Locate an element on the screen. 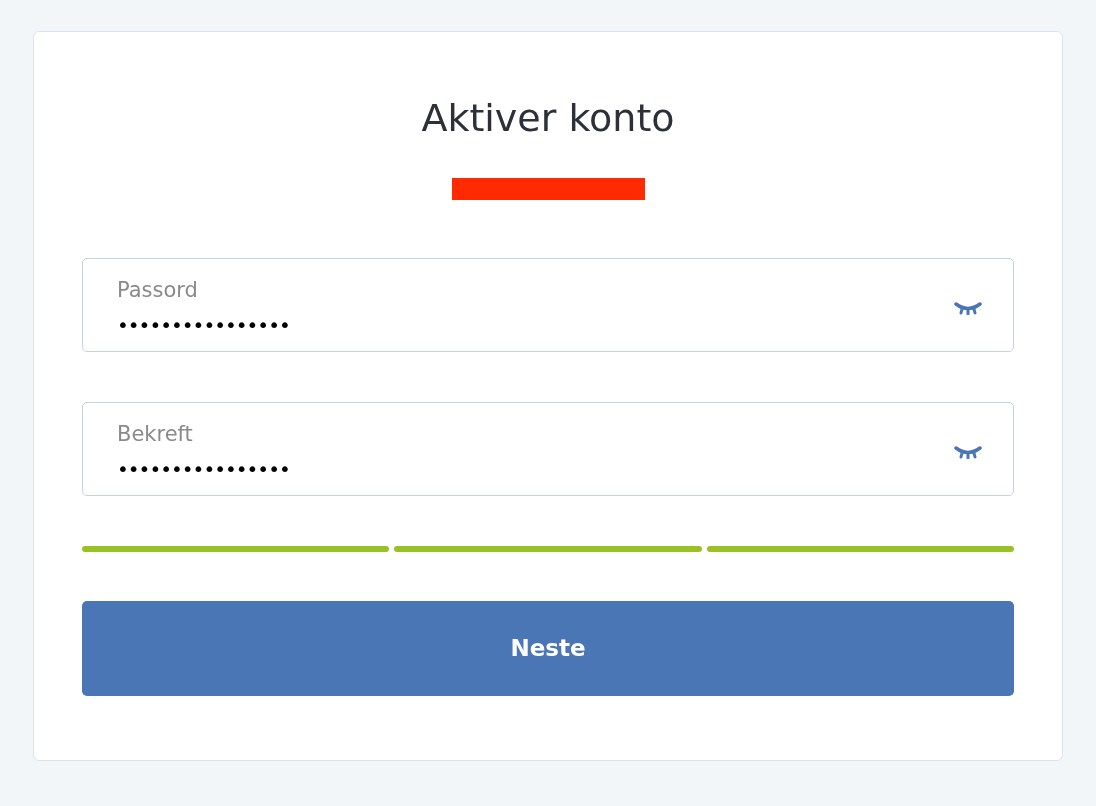 The width and height of the screenshot is (1096, 806). password-field: Bekreft •••••••••••••••• is located at coordinates (548, 449).